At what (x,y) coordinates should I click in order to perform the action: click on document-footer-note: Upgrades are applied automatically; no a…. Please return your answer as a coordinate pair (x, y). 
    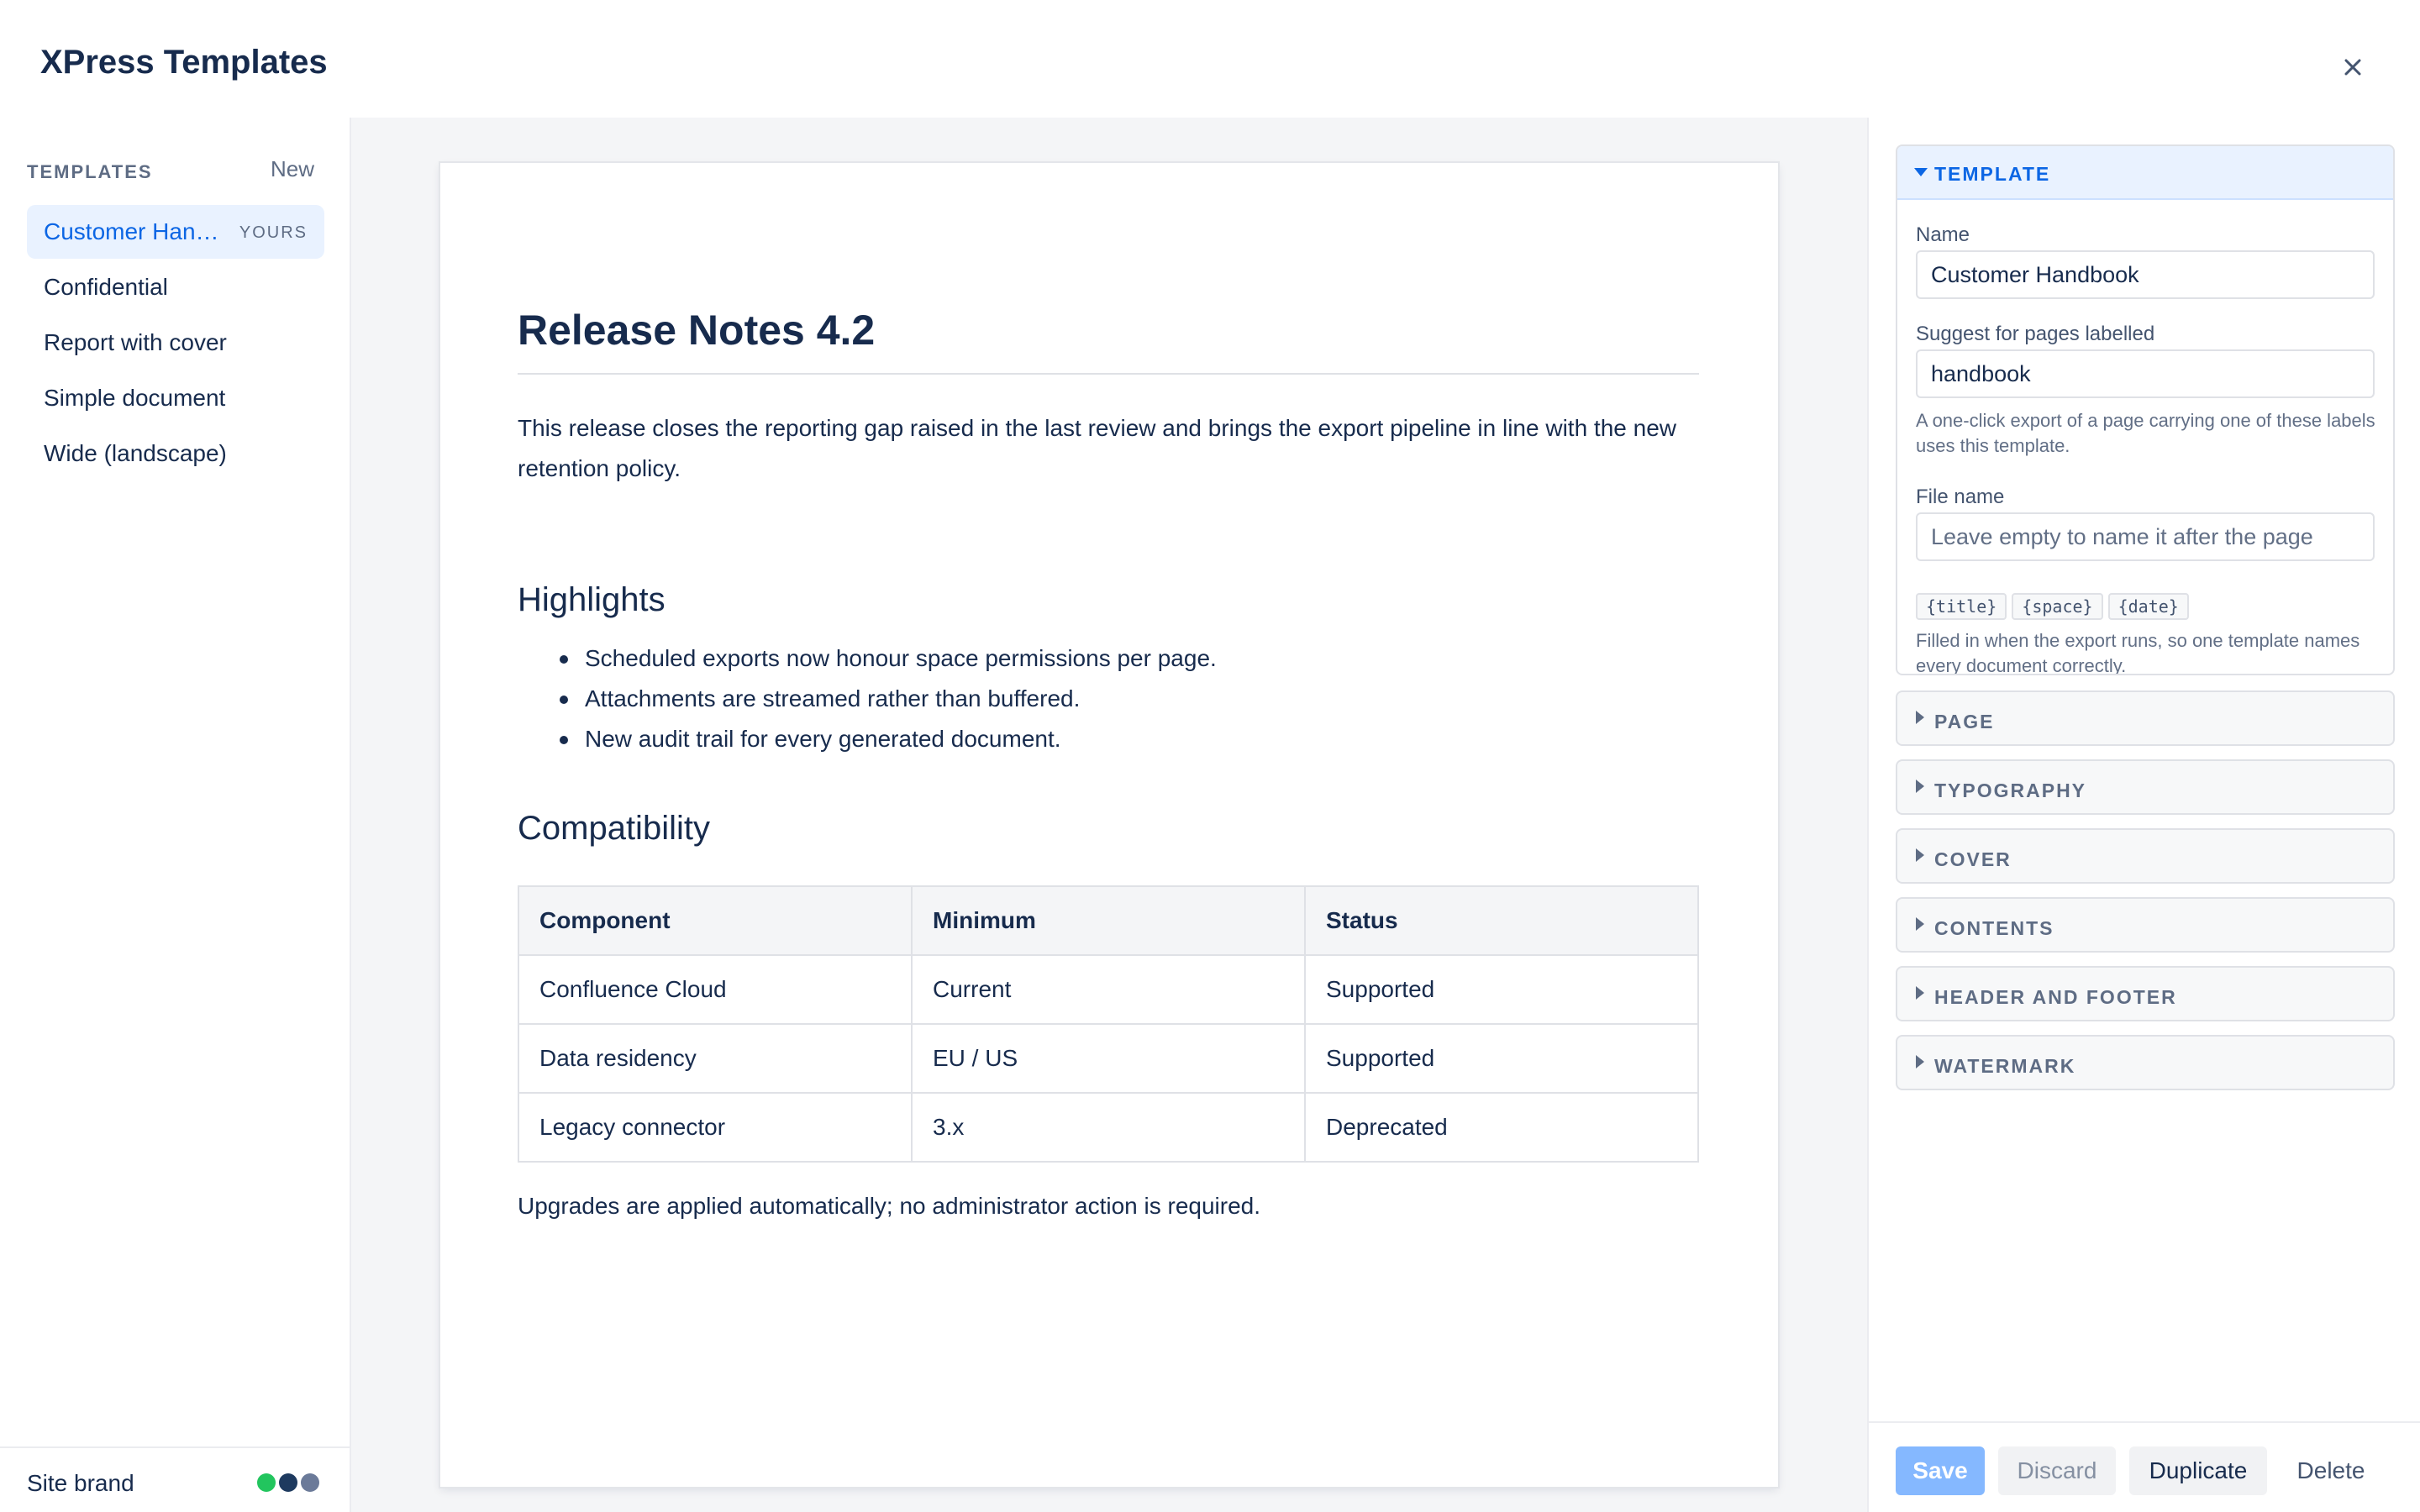
    Looking at the image, I should click on (890, 1206).